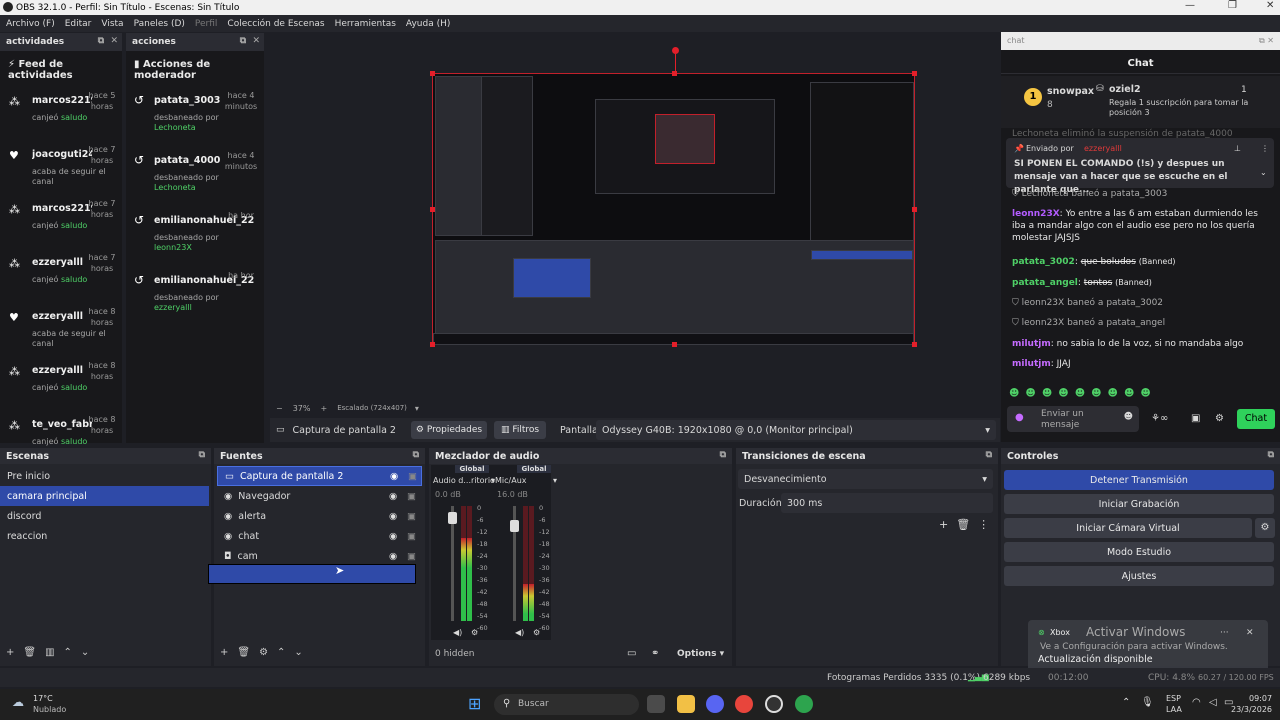  What do you see at coordinates (1190, 5) in the screenshot?
I see `minimize-icon: —` at bounding box center [1190, 5].